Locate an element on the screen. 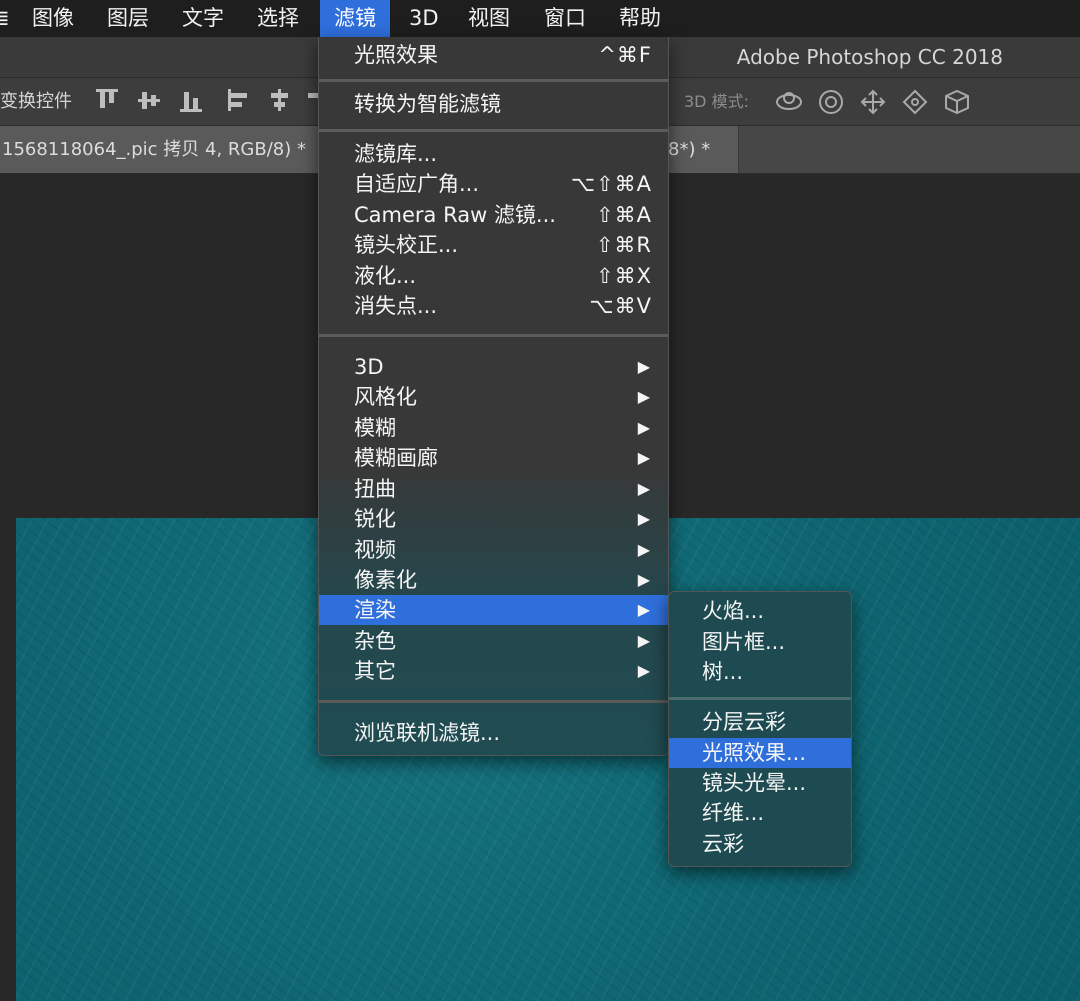 The image size is (1080, 1001). align-vertical-center-icon is located at coordinates (150, 101).